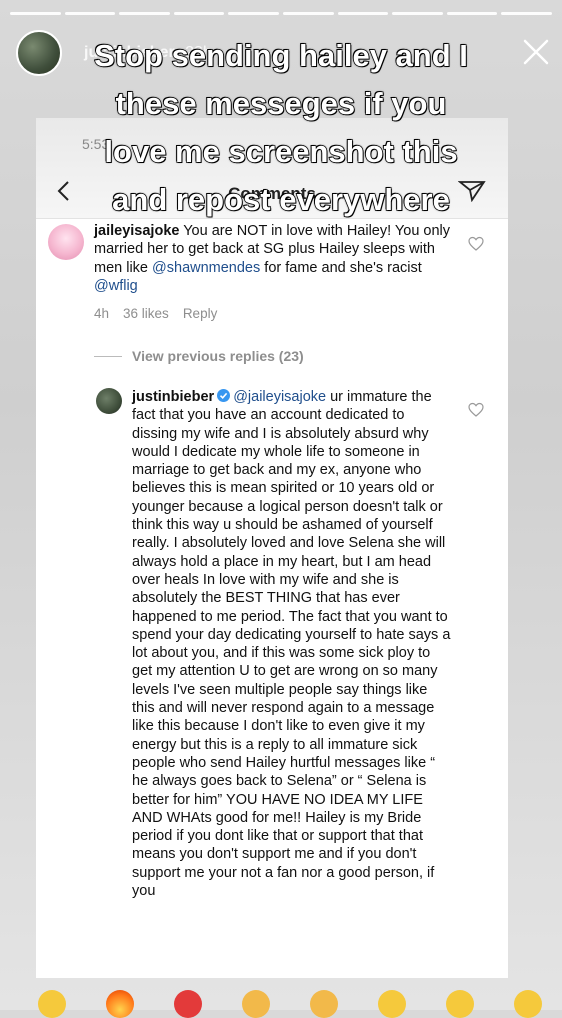  What do you see at coordinates (528, 1004) in the screenshot?
I see `smiling-face-icon` at bounding box center [528, 1004].